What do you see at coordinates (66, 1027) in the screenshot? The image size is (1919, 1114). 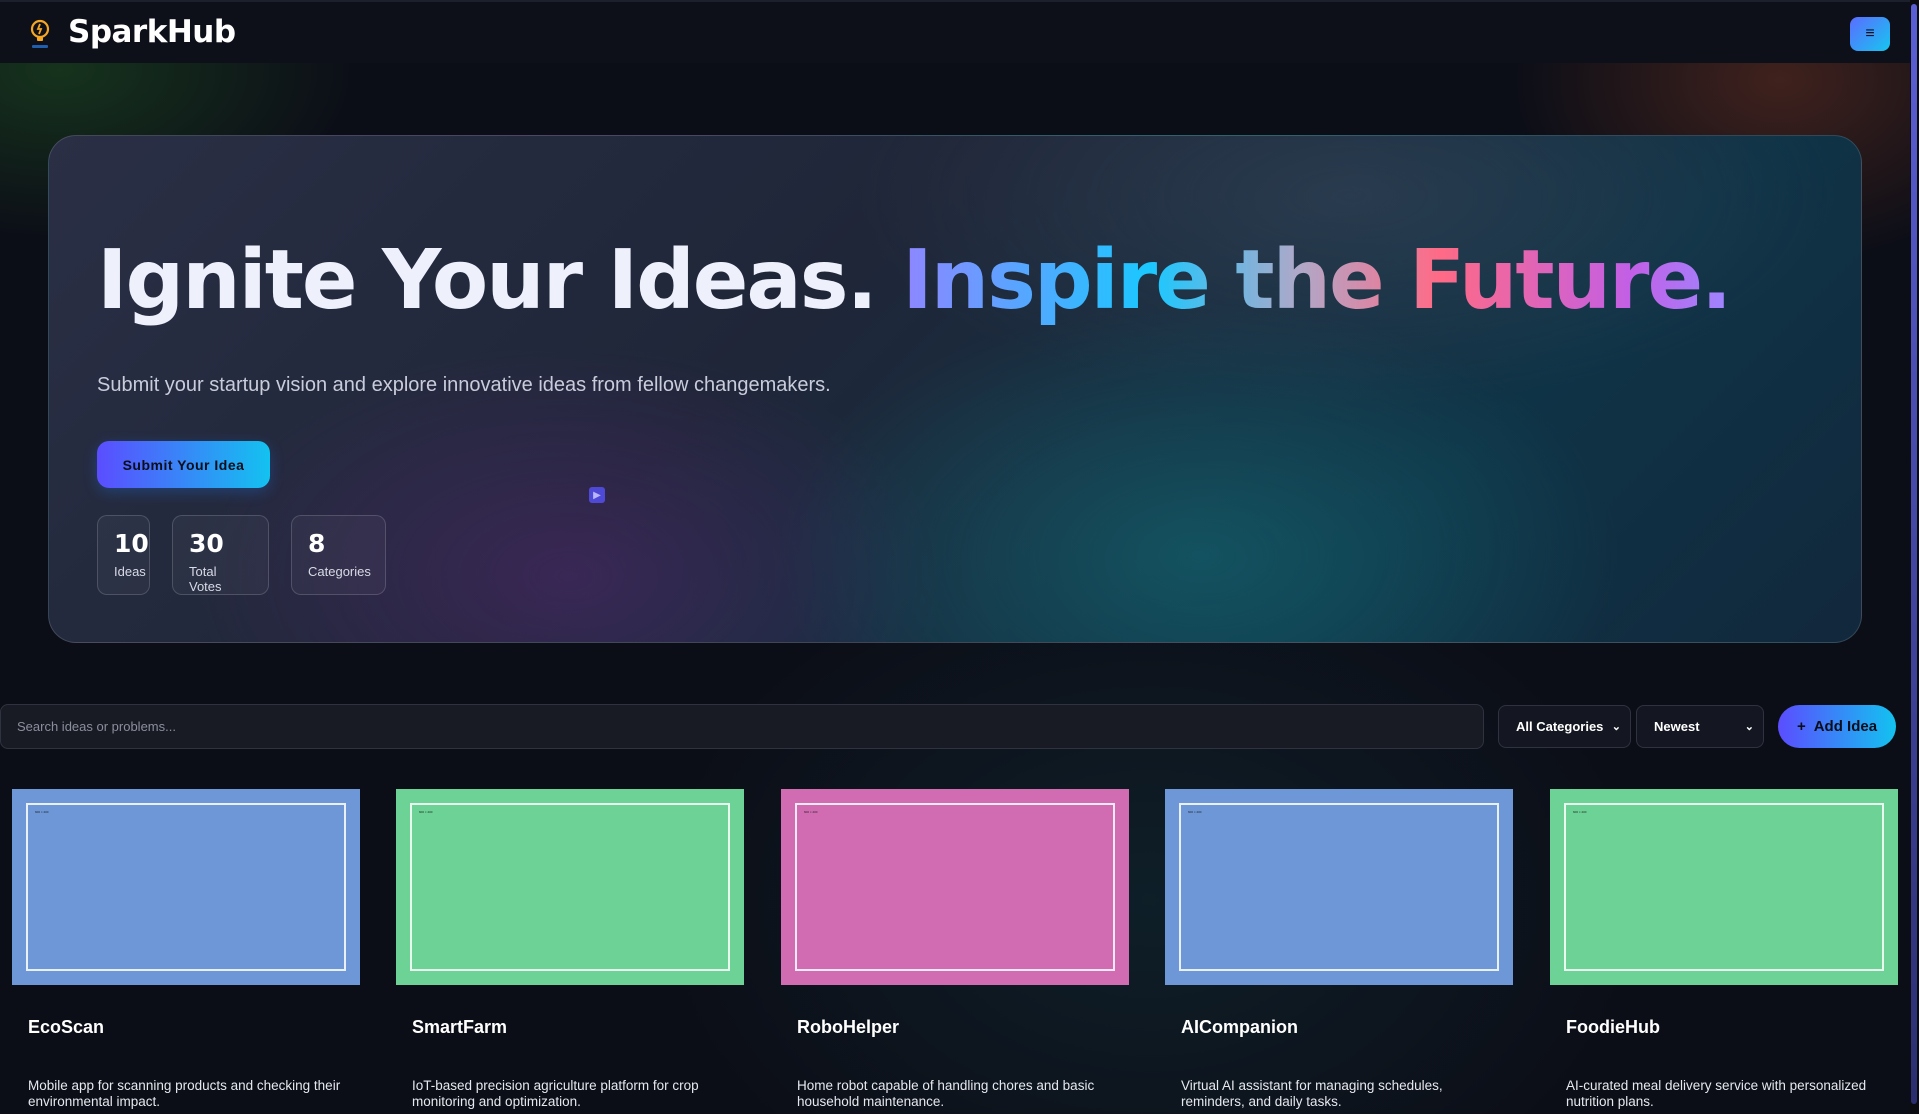 I see `idea-title: EcoScan` at bounding box center [66, 1027].